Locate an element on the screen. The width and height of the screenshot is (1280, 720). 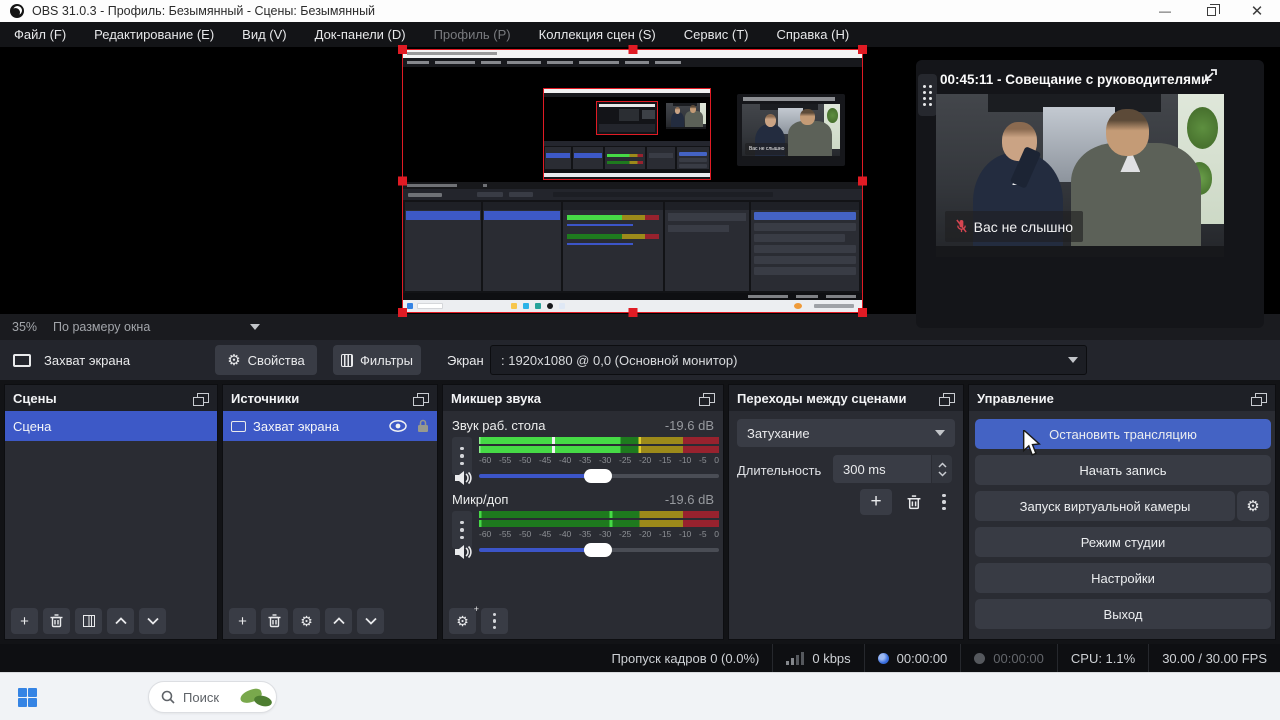
cpu-usage: CPU: 1.1% is located at coordinates (1102, 658).